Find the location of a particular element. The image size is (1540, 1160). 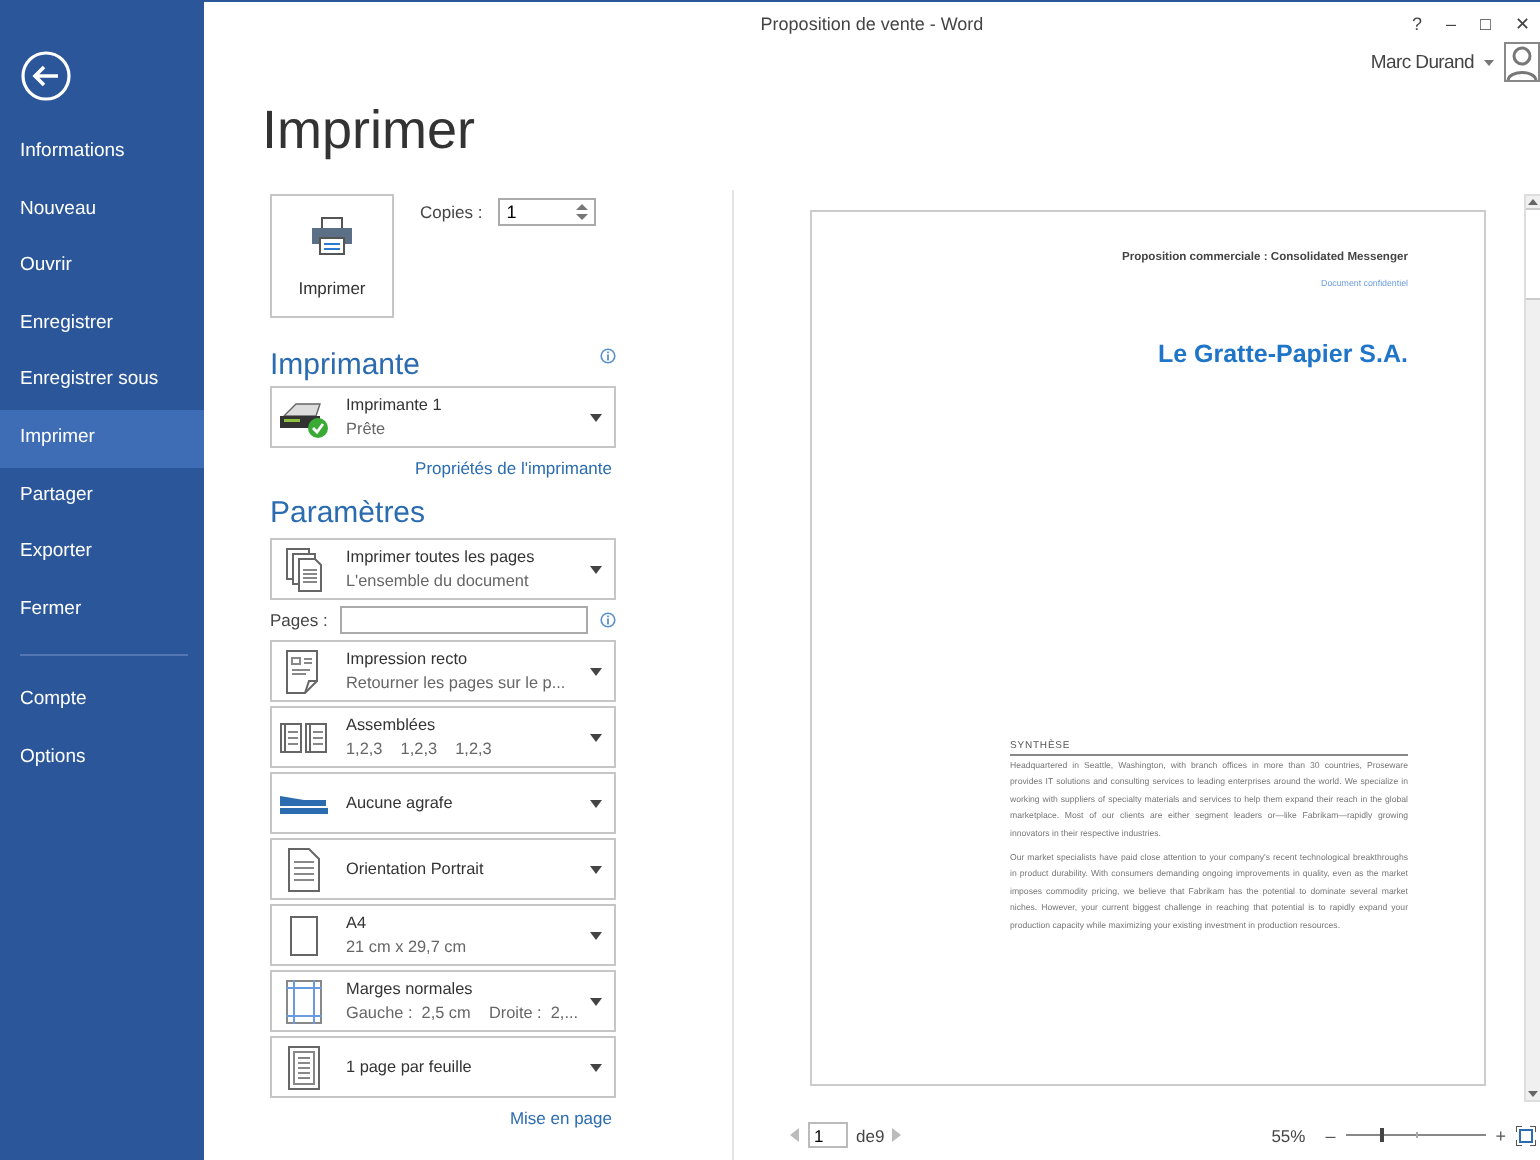

pages-label: Pages : is located at coordinates (299, 620).